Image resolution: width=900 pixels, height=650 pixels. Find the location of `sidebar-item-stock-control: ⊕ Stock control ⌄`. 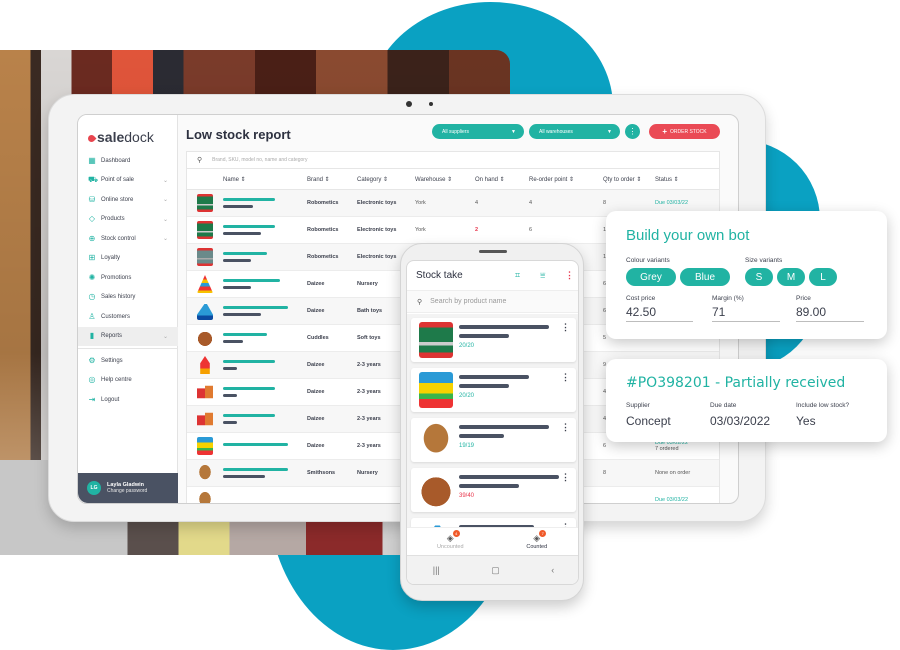

sidebar-item-stock-control: ⊕ Stock control ⌄ is located at coordinates (128, 239).